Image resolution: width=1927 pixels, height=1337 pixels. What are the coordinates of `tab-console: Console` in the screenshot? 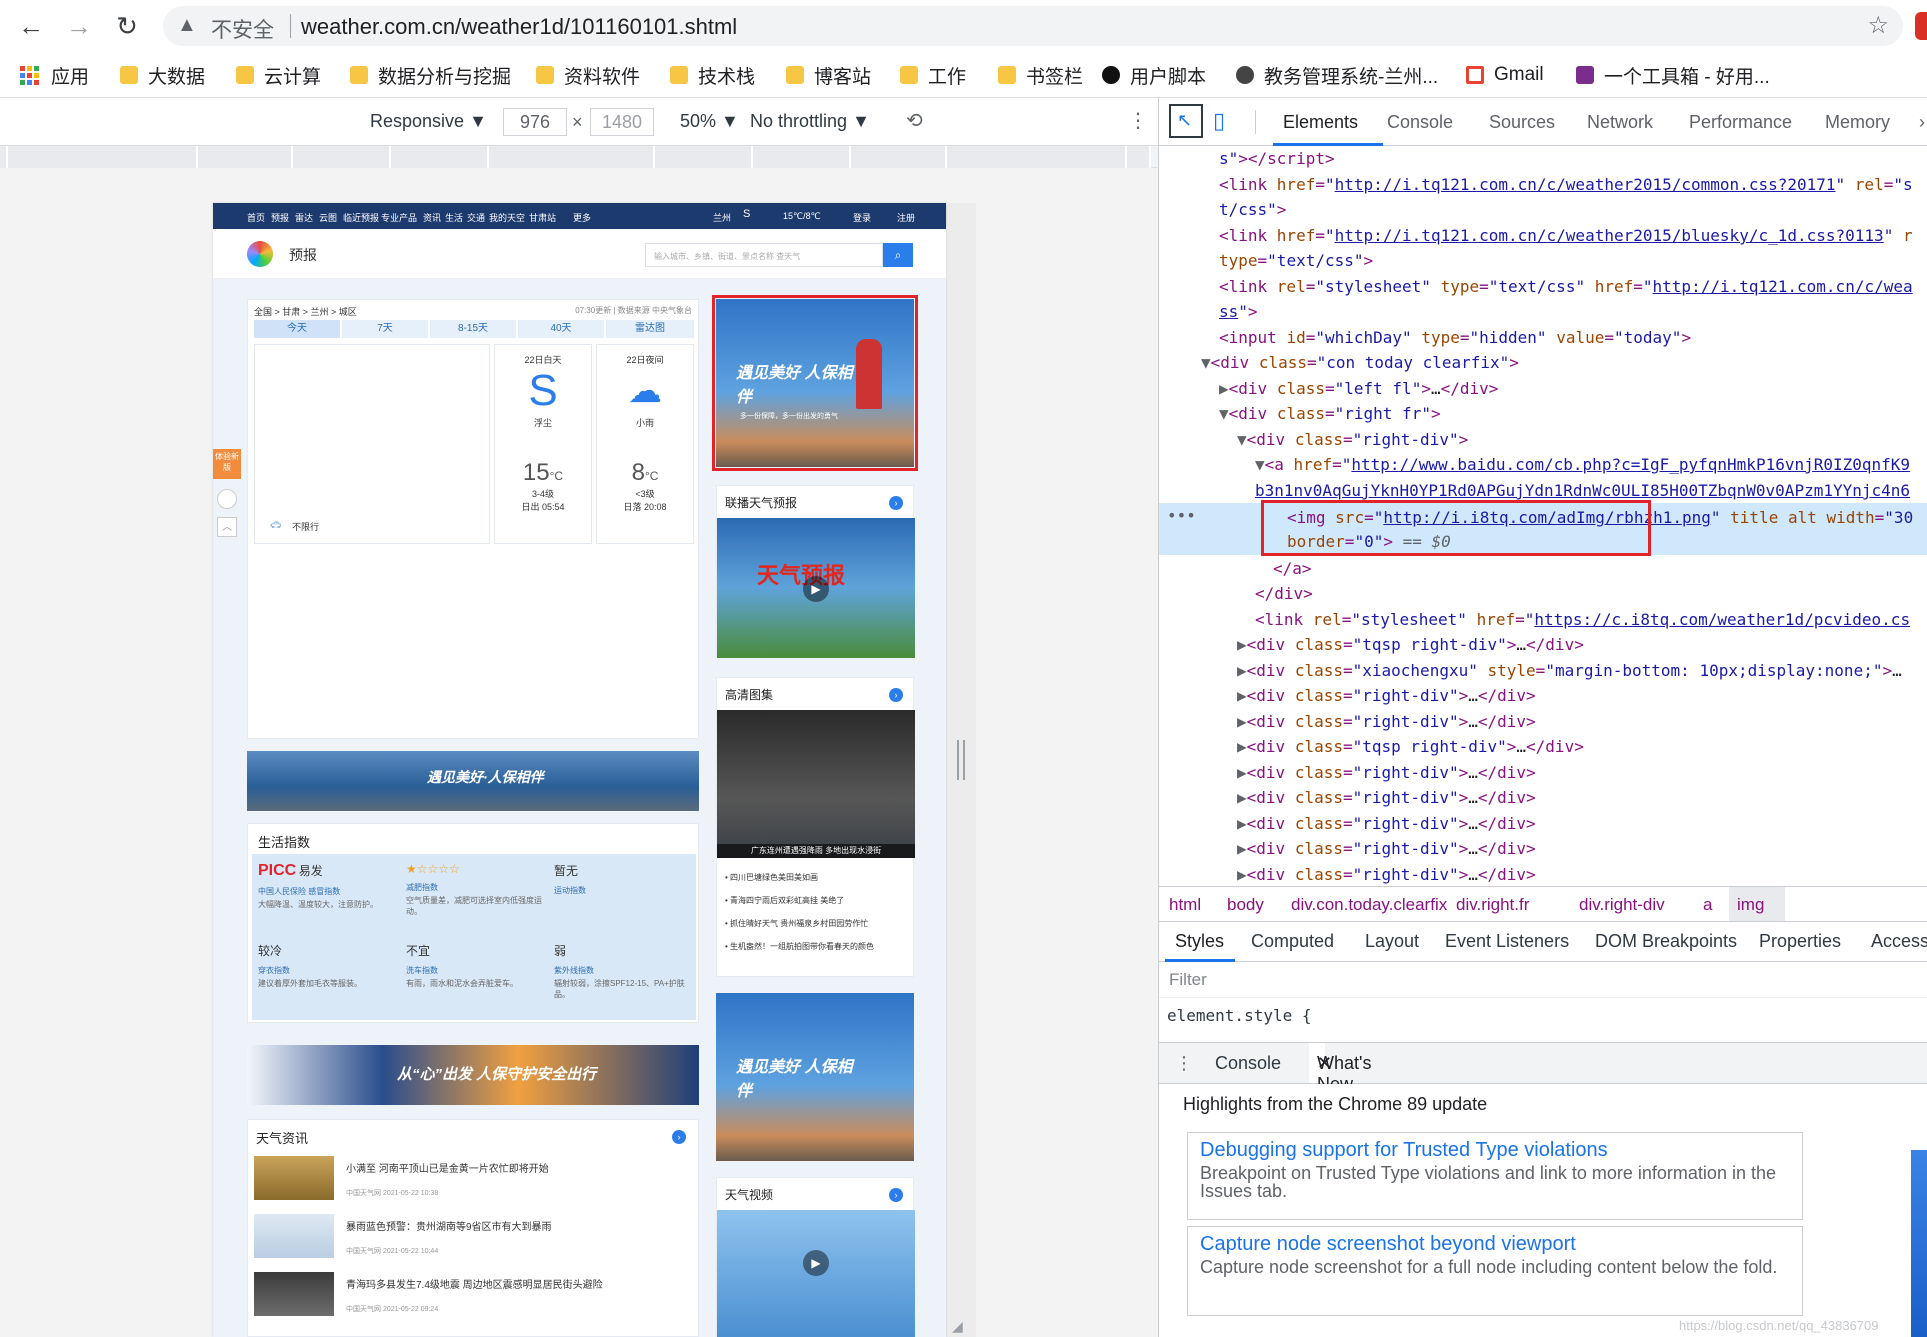 It's located at (1420, 122).